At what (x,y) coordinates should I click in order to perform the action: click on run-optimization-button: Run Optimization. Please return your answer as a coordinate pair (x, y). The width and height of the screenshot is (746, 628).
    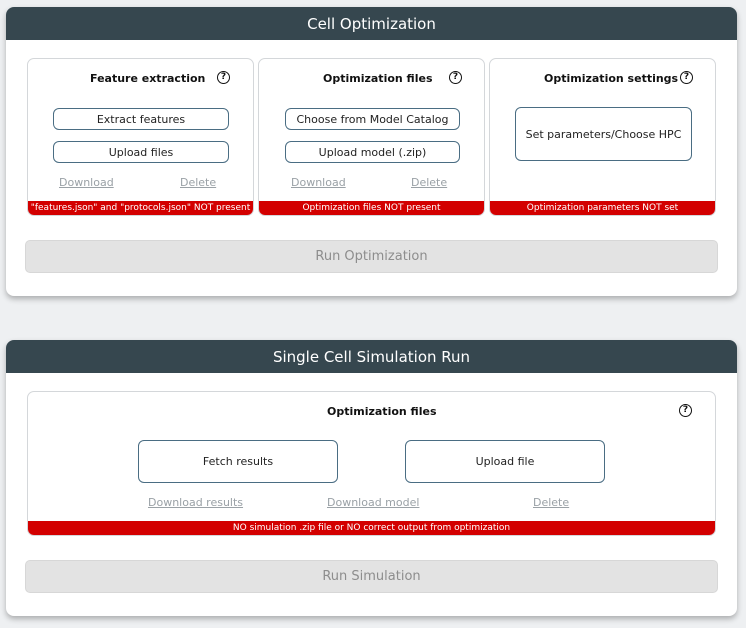
    Looking at the image, I should click on (371, 256).